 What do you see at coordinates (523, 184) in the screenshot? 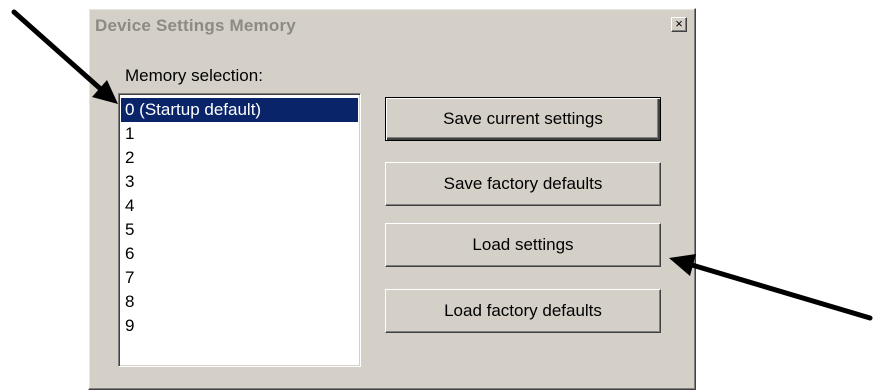
I see `save-factory-defaults-button: Save factory defaults` at bounding box center [523, 184].